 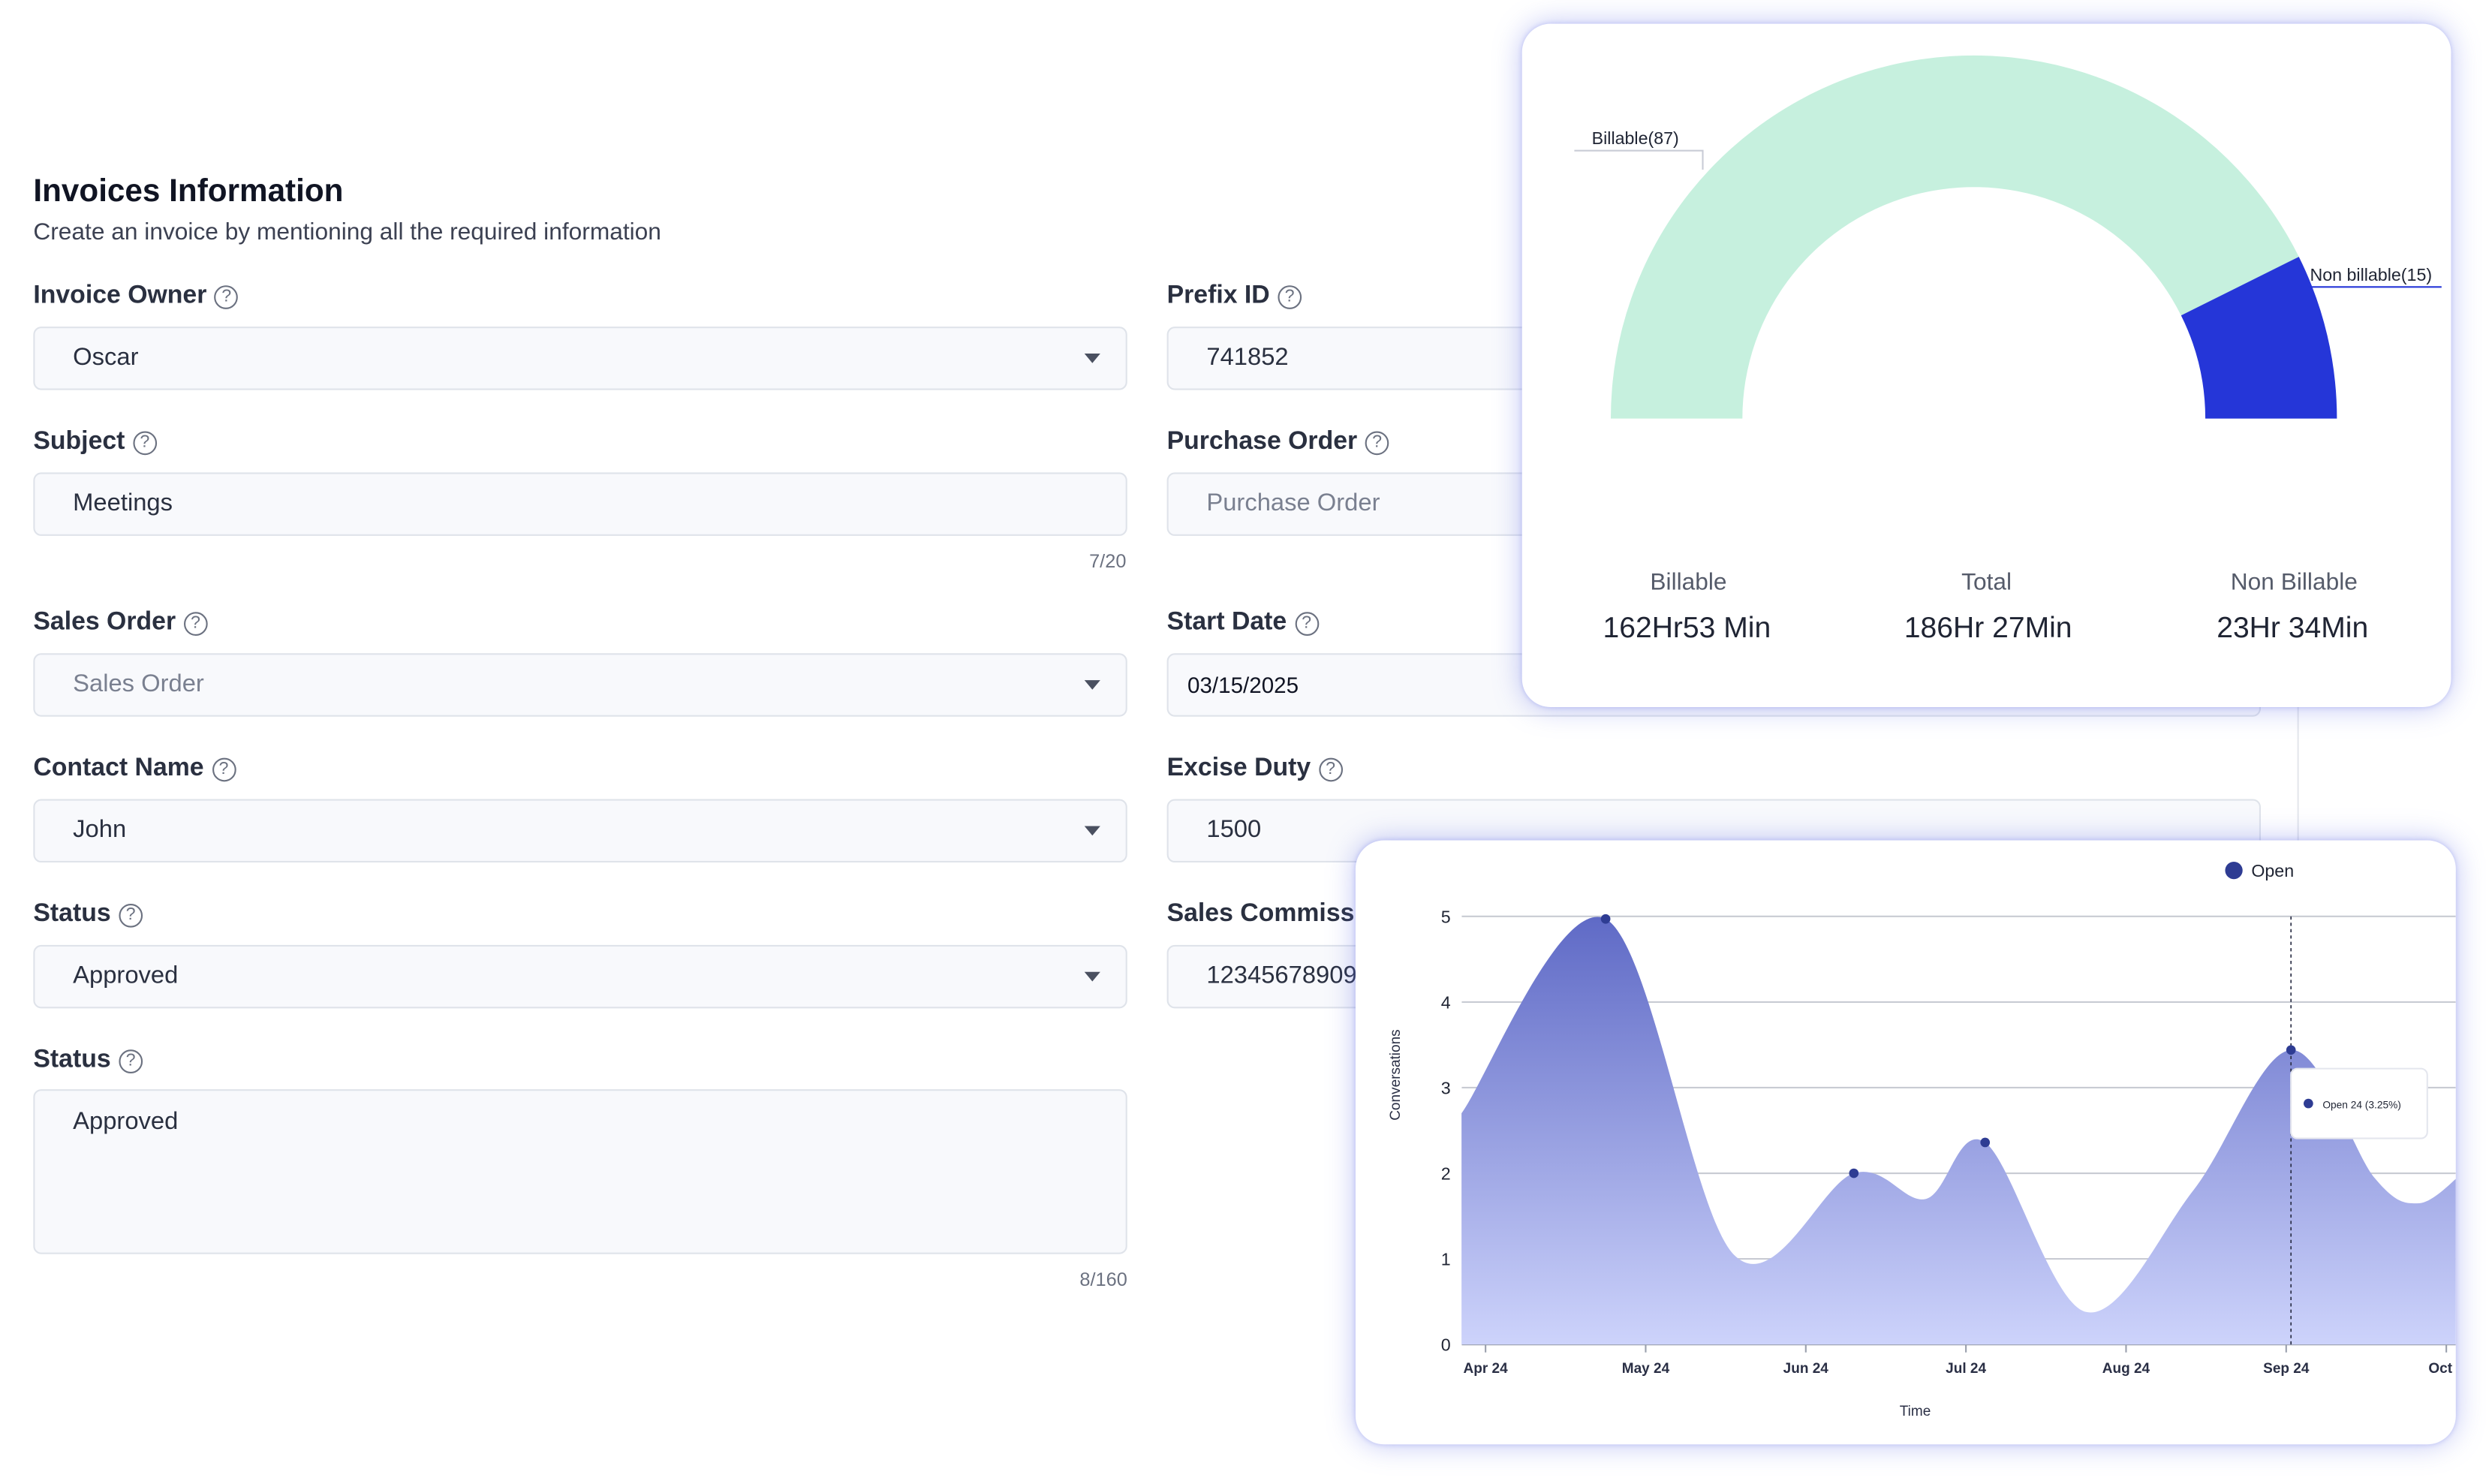 What do you see at coordinates (2371, 274) in the screenshot?
I see `non-billable-tag: Non billable(15)` at bounding box center [2371, 274].